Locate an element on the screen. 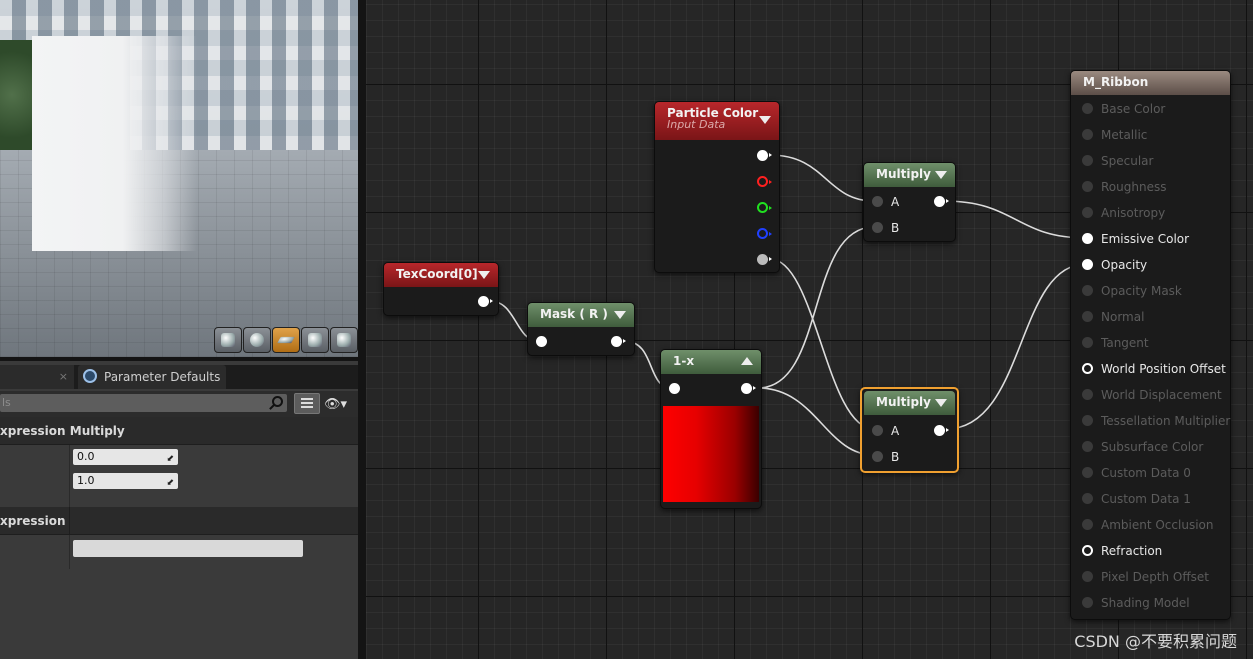  particle-color-subtitle: Input Data is located at coordinates (696, 124).